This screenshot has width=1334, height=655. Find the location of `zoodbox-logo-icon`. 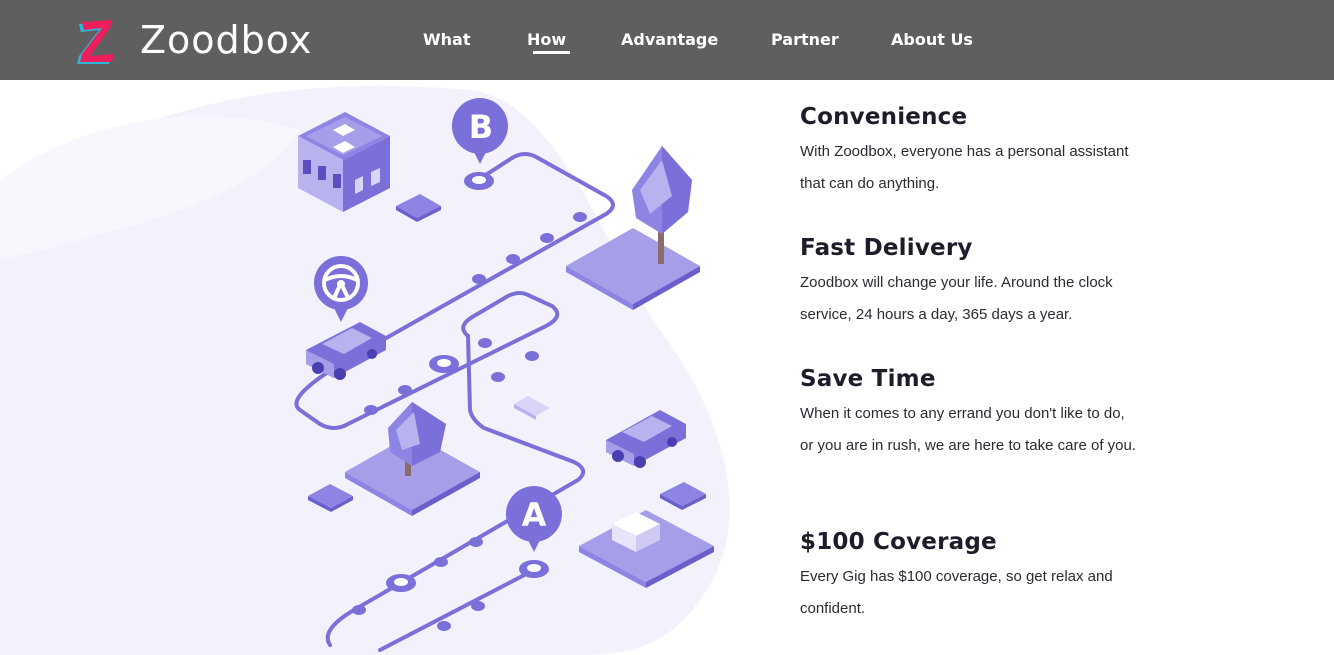

zoodbox-logo-icon is located at coordinates (95, 42).